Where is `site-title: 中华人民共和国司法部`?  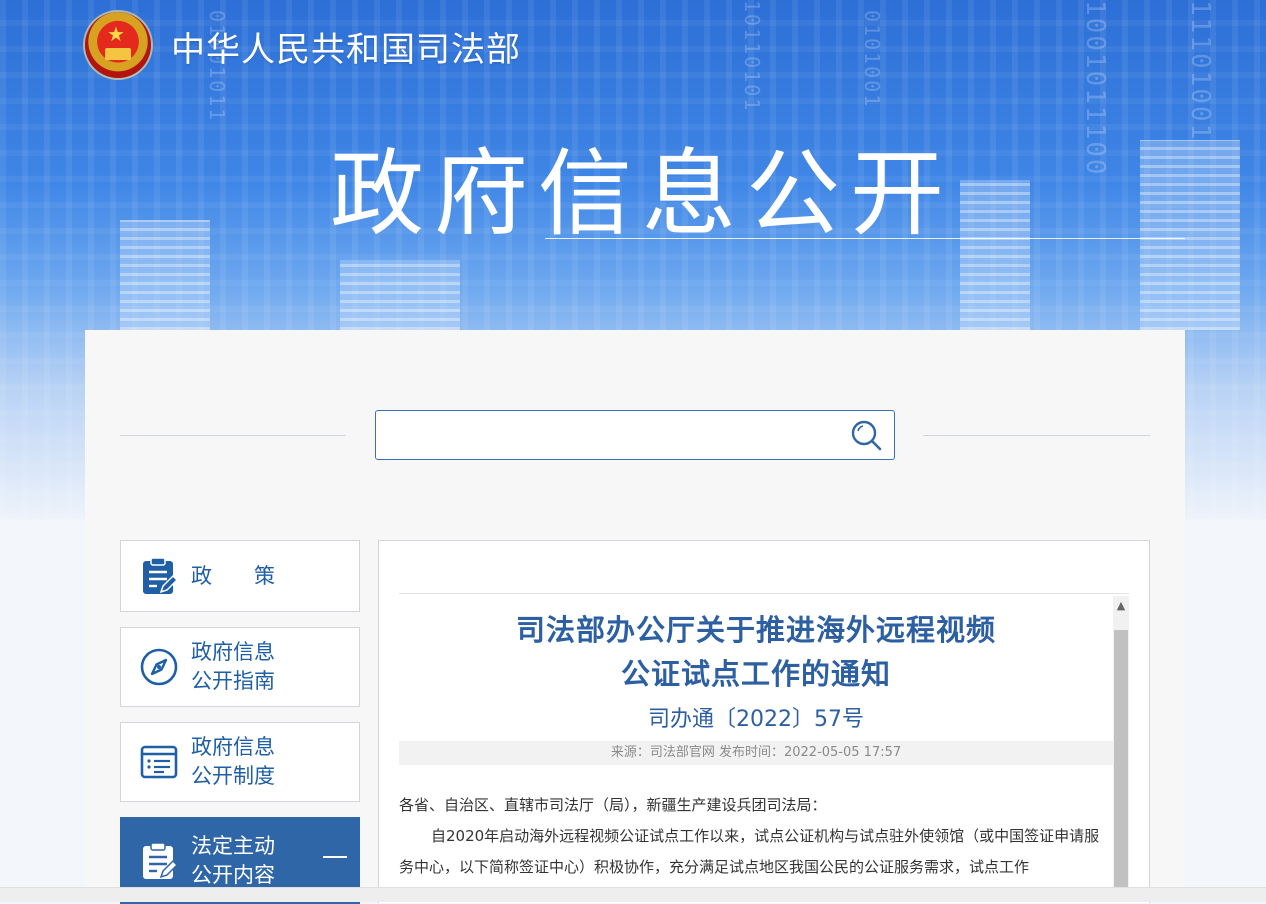 site-title: 中华人民共和国司法部 is located at coordinates (346, 50).